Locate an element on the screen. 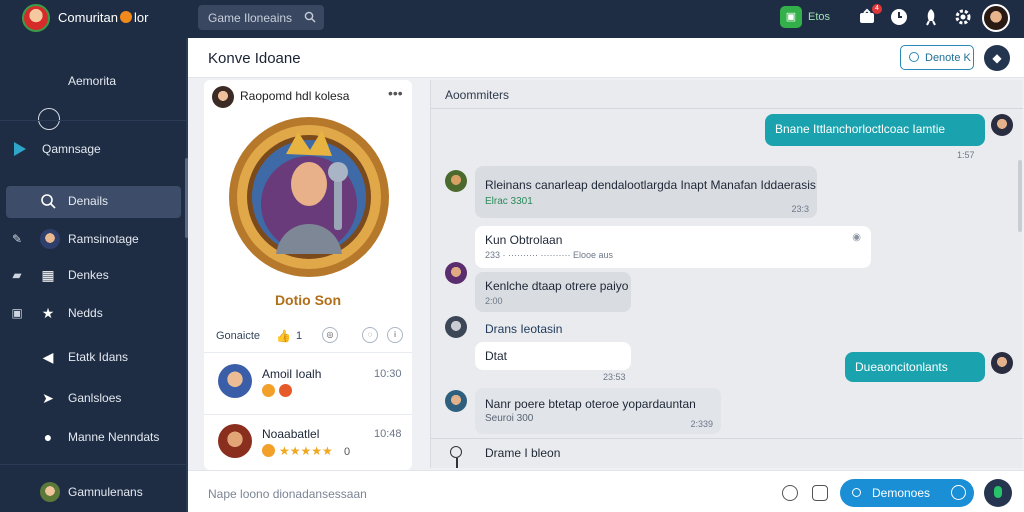 This screenshot has width=1024, height=512. profile-avatar is located at coordinates (223, 97).